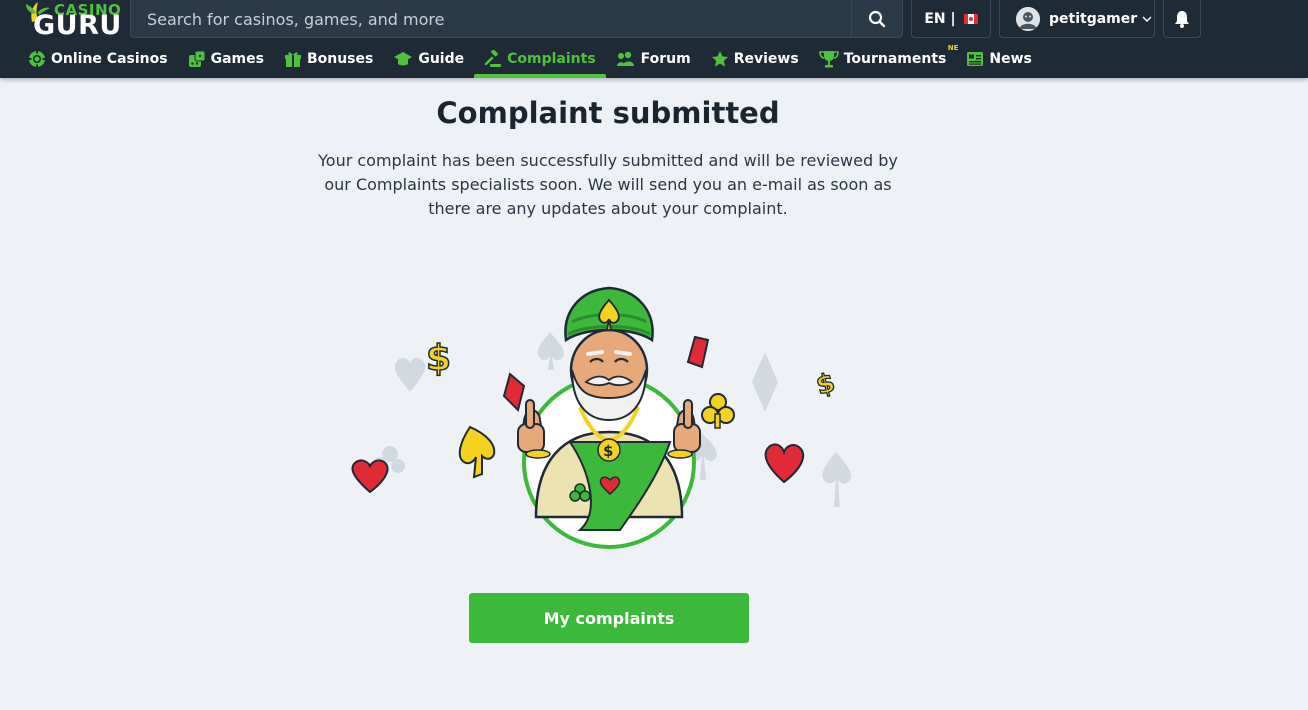  Describe the element at coordinates (403, 59) in the screenshot. I see `graduation-cap-icon` at that location.